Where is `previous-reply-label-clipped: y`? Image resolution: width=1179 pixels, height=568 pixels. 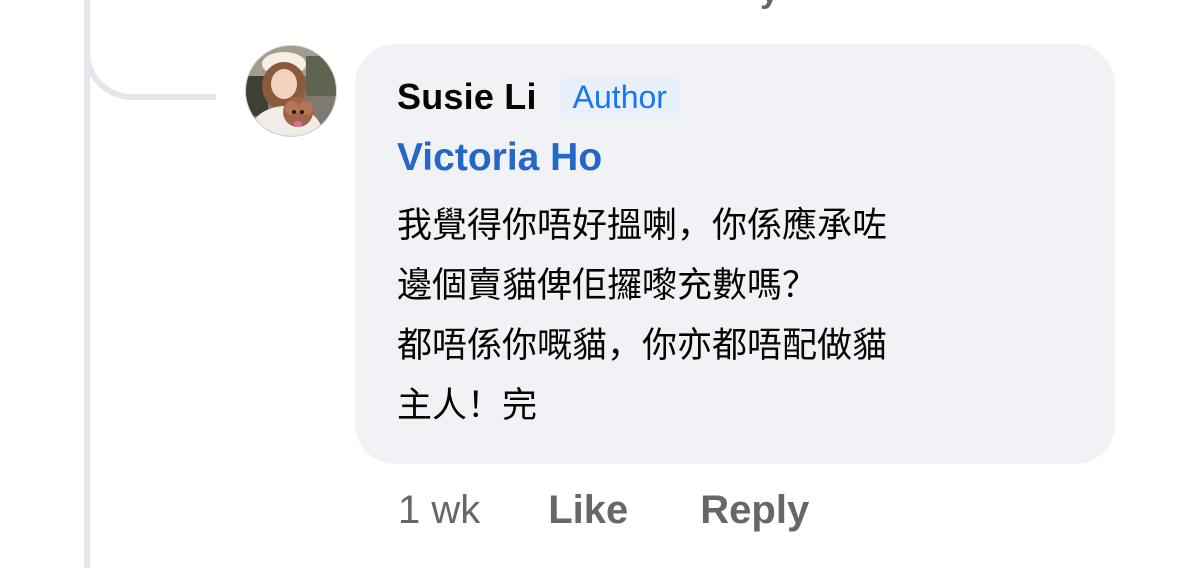
previous-reply-label-clipped: y is located at coordinates (769, 5).